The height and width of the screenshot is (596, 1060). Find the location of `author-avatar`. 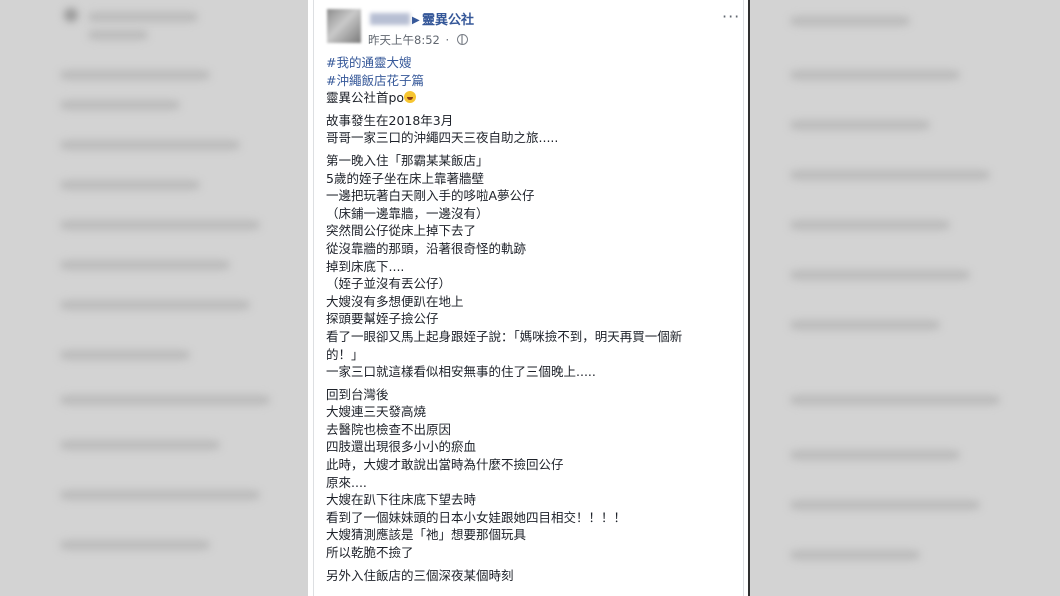

author-avatar is located at coordinates (344, 26).